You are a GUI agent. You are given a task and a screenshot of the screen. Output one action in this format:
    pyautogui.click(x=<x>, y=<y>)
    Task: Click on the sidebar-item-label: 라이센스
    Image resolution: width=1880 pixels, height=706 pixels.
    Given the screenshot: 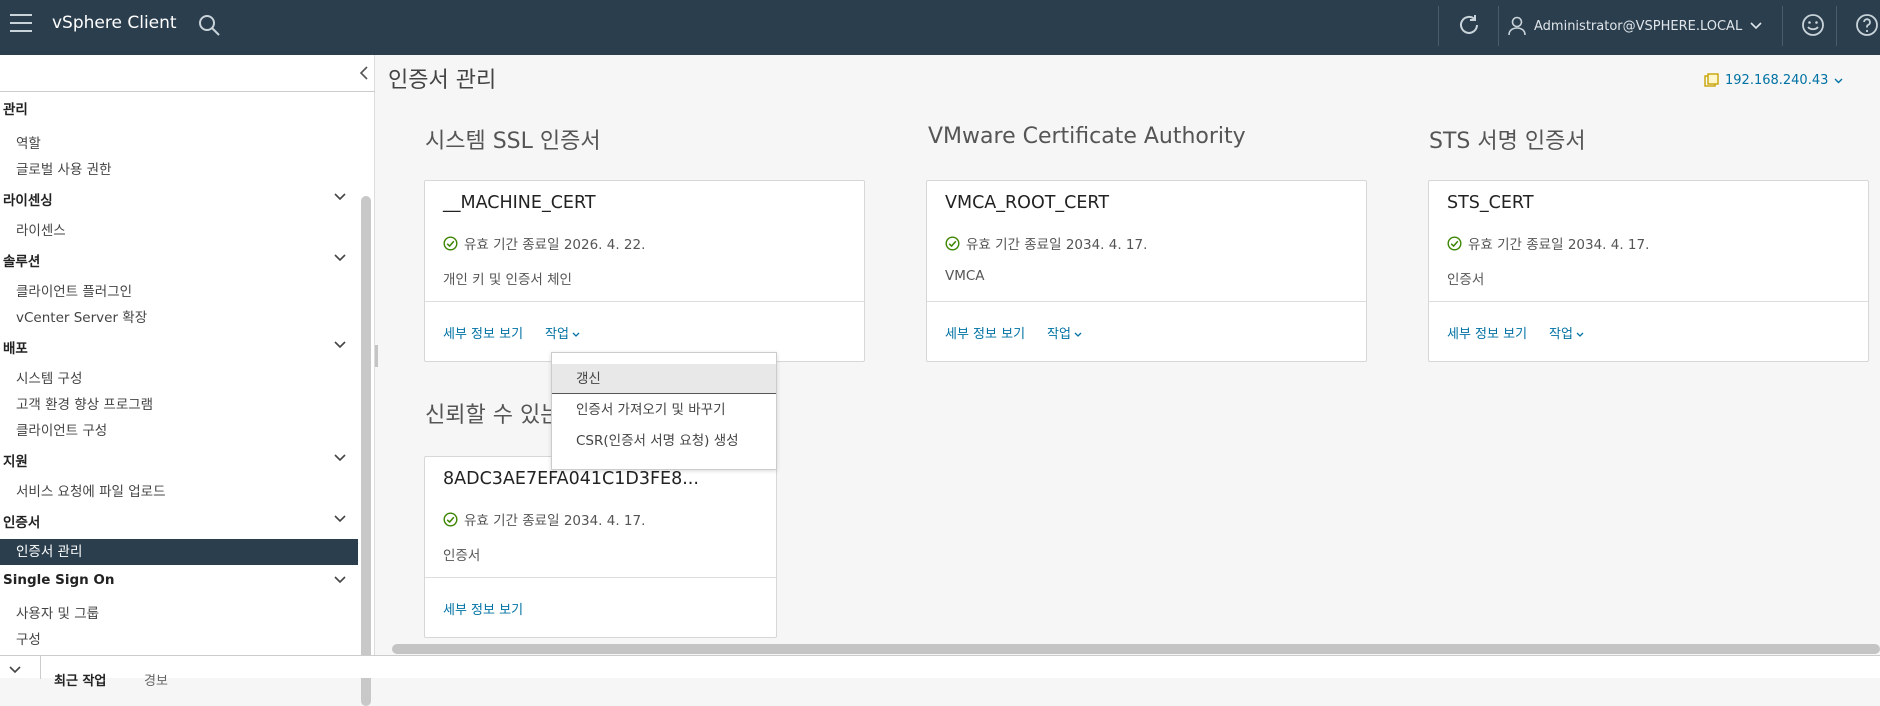 What is the action you would take?
    pyautogui.click(x=41, y=231)
    